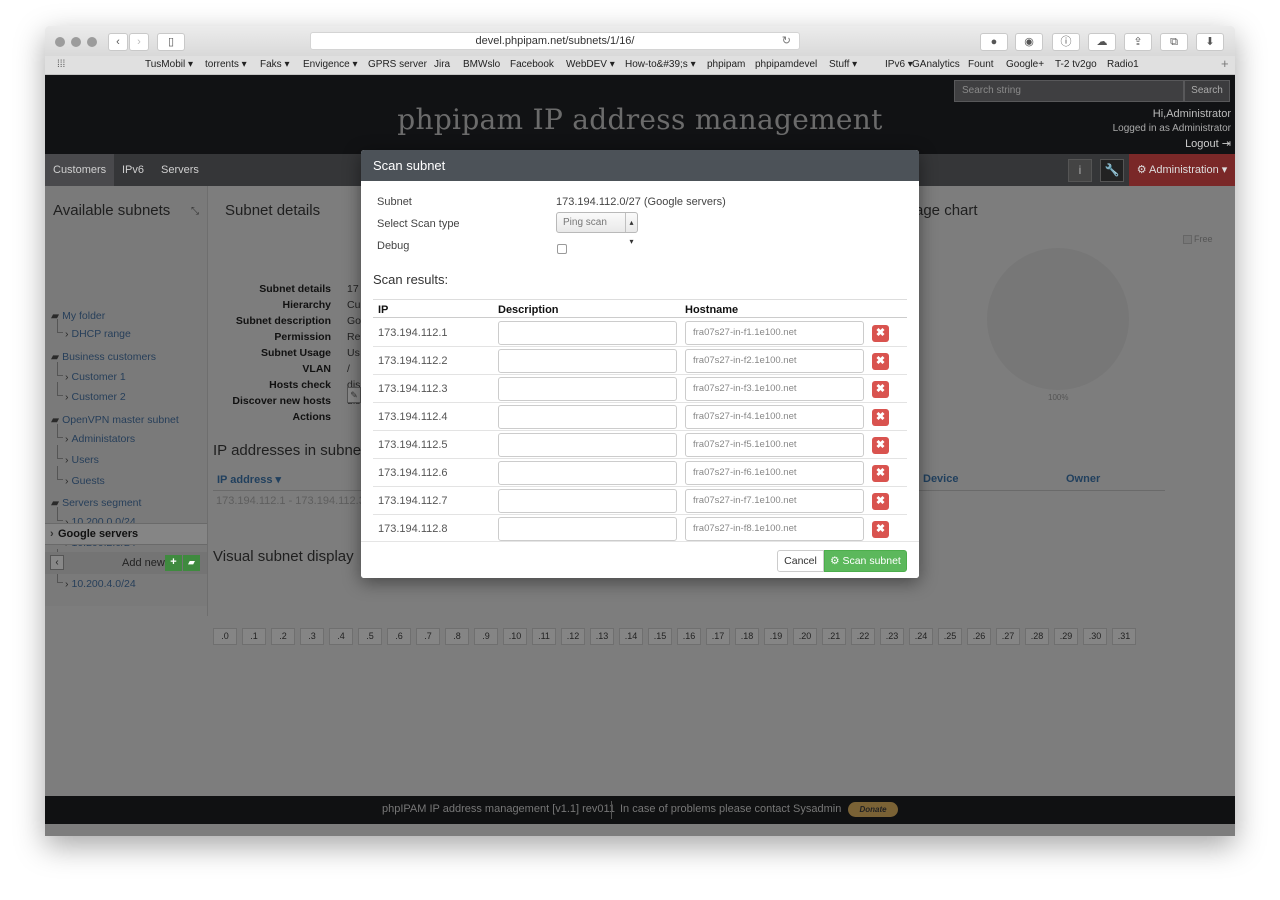 This screenshot has height=900, width=1280. I want to click on bookmark-item: T-2 tv2go, so click(1076, 64).